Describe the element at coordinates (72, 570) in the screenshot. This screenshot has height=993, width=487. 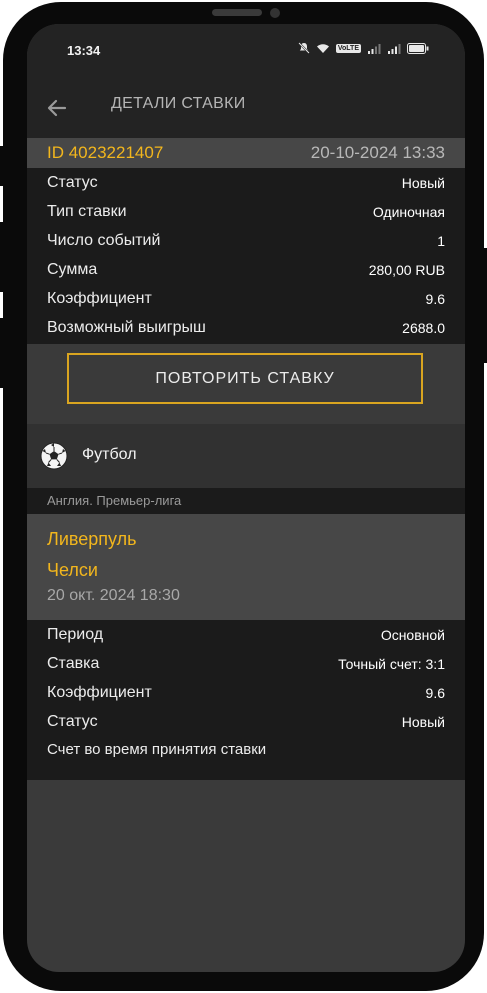
I see `team-away: Челси` at that location.